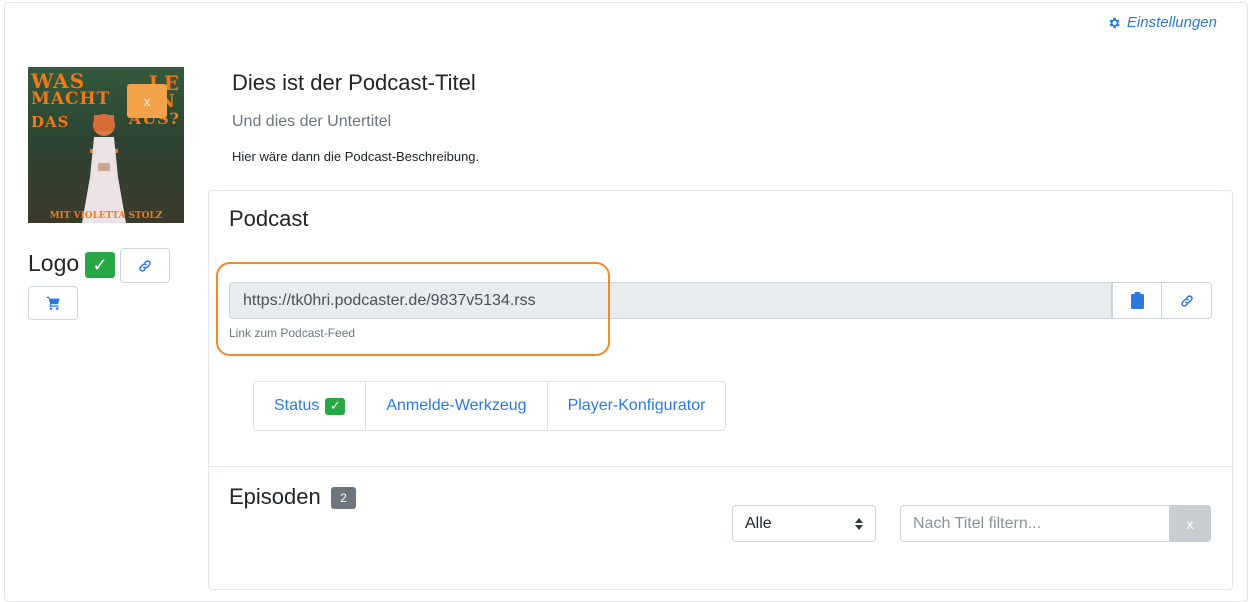 Image resolution: width=1251 pixels, height=602 pixels. What do you see at coordinates (106, 216) in the screenshot?
I see `cover-footer-text: MIT VIOLETTA STOLZ` at bounding box center [106, 216].